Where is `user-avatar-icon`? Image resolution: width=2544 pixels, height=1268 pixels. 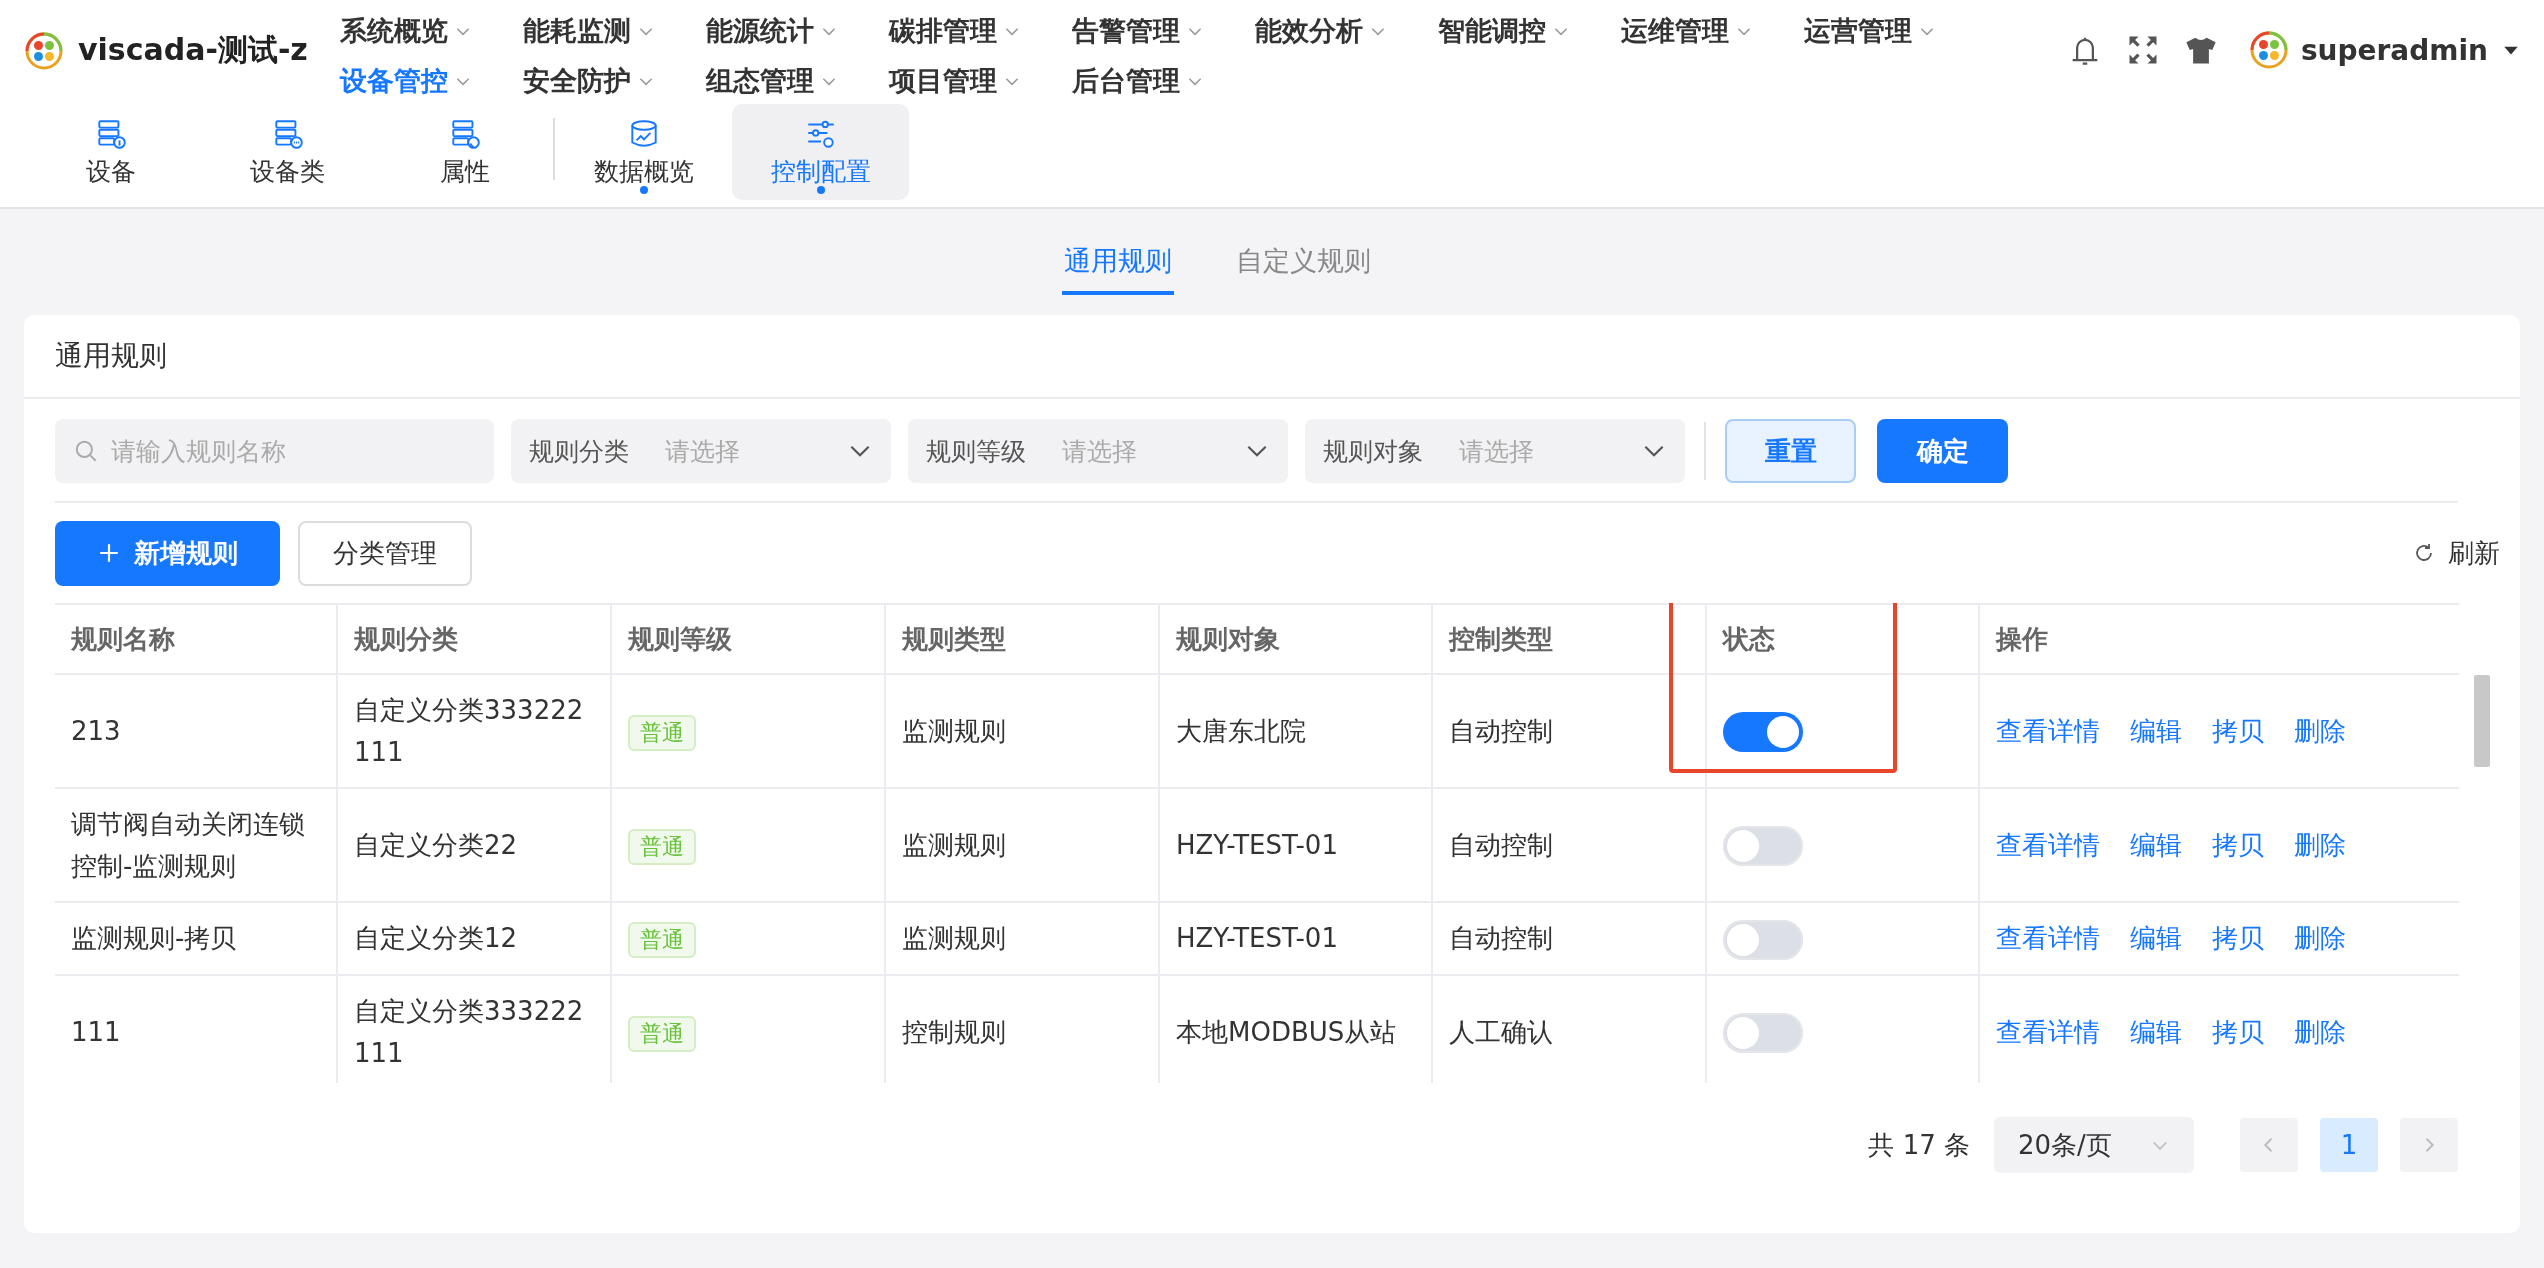
user-avatar-icon is located at coordinates (2268, 50).